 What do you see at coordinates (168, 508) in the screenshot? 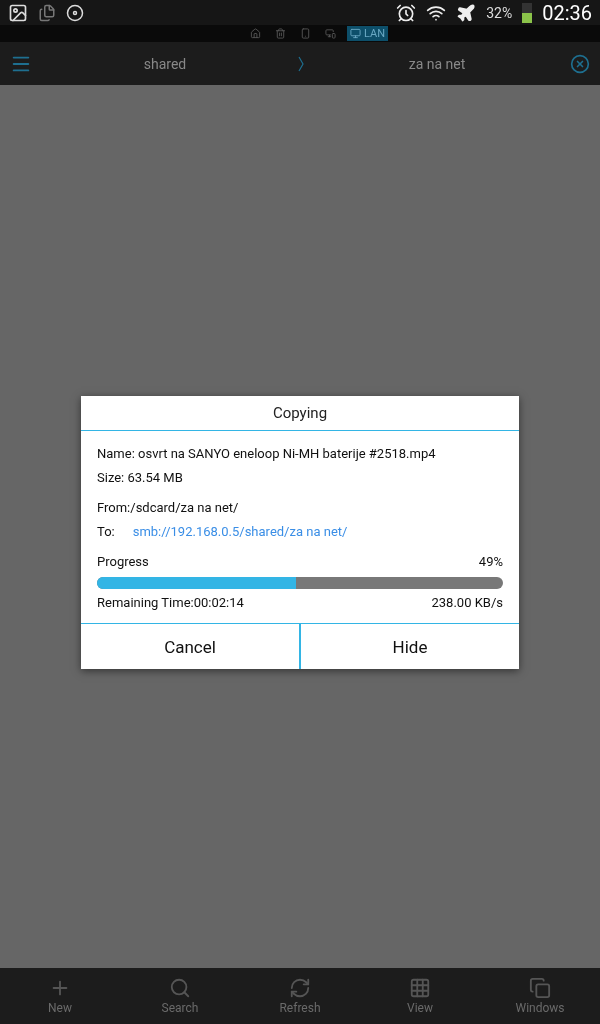
I see `source-path: From:/sdcard/za na net/` at bounding box center [168, 508].